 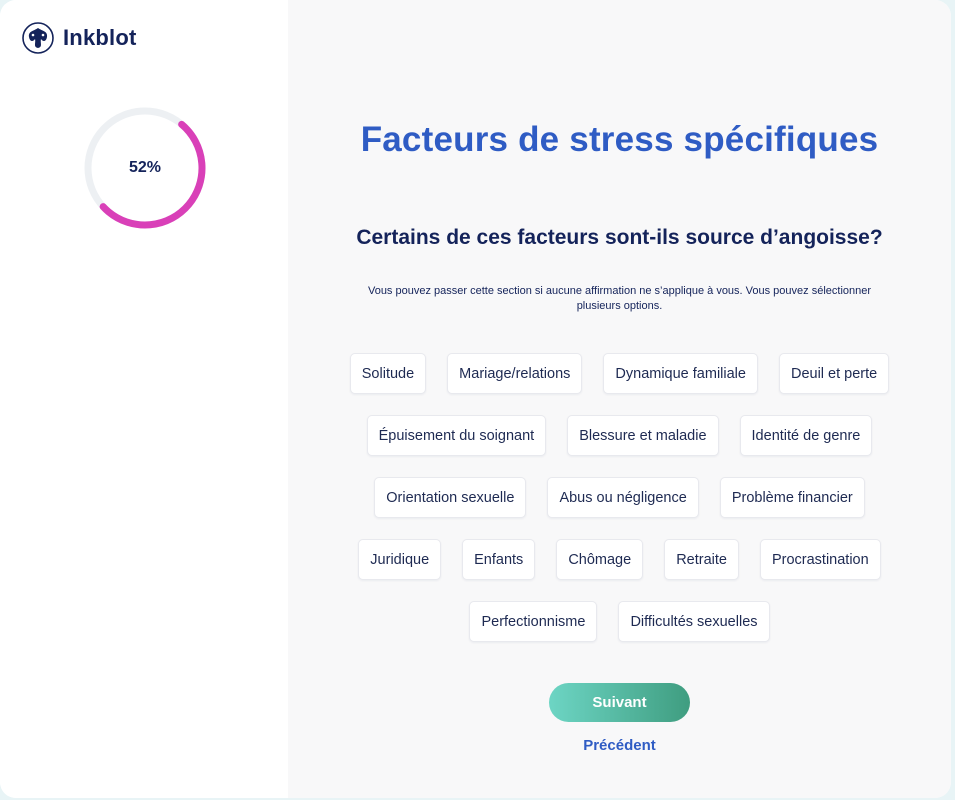 I want to click on progress-ring: 52%, so click(x=145, y=168).